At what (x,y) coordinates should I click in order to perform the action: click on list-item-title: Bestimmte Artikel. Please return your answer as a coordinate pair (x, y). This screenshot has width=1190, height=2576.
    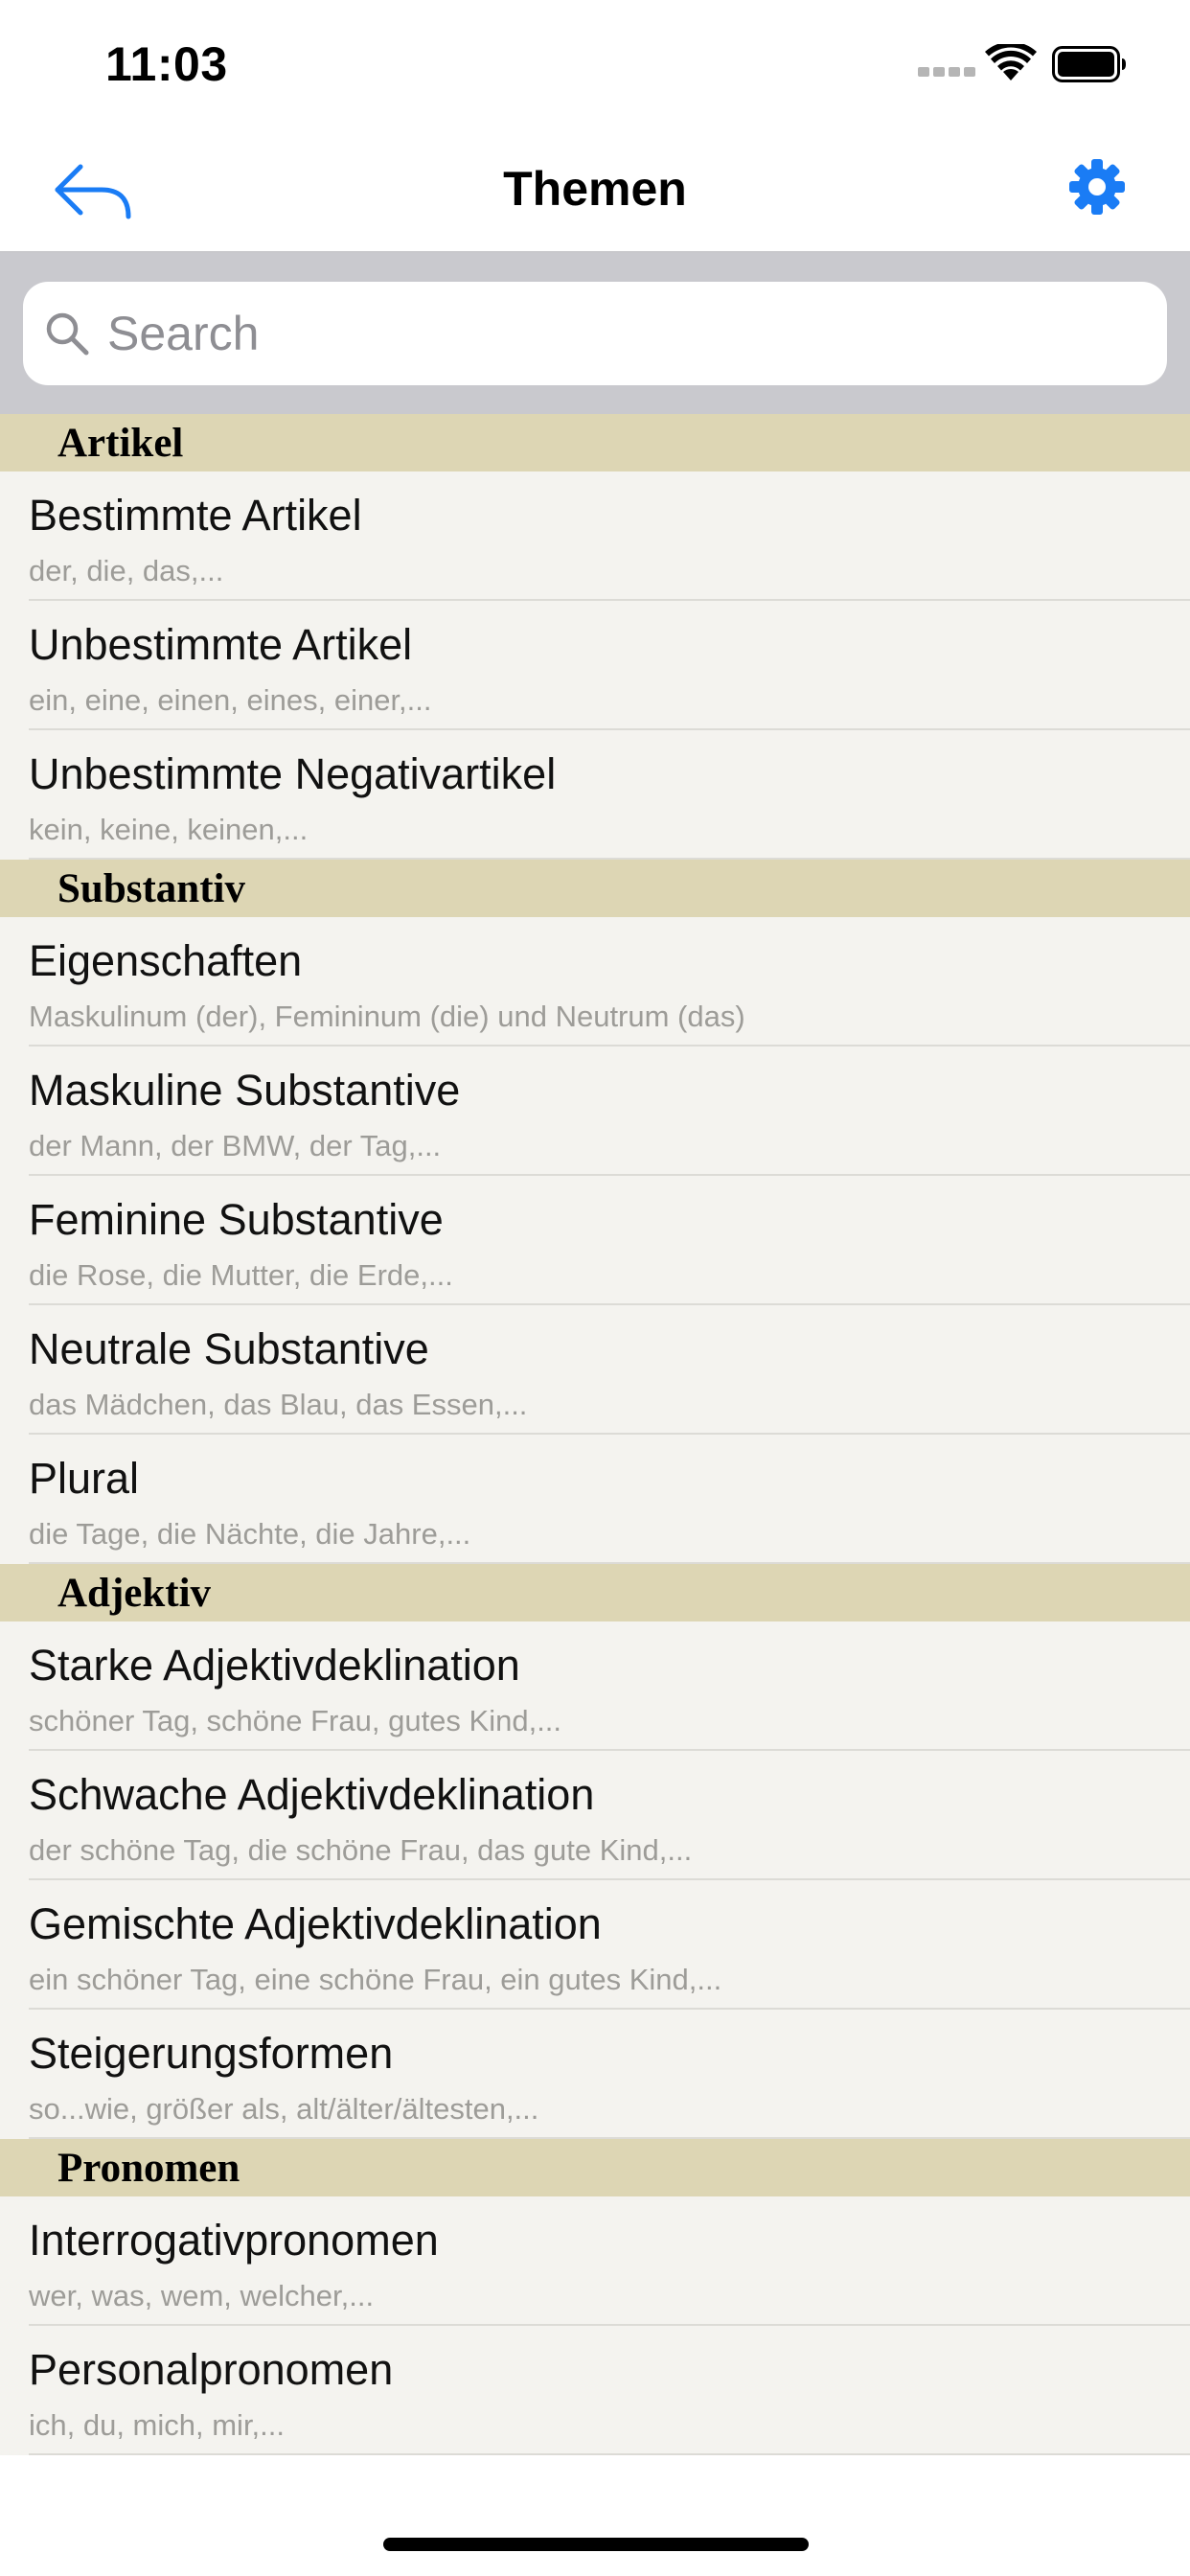
    Looking at the image, I should click on (195, 515).